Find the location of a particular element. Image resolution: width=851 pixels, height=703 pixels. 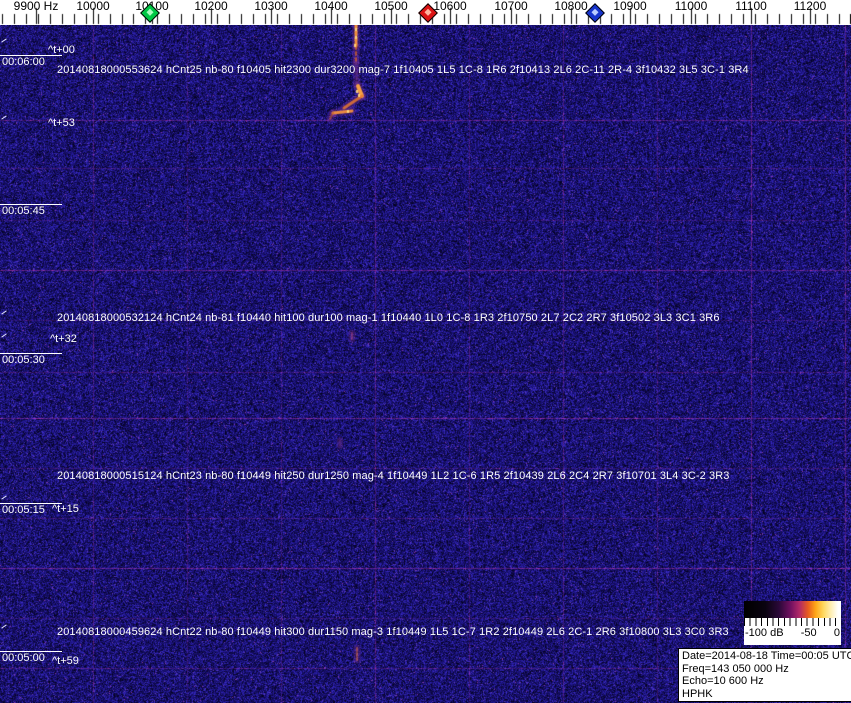

freq-label-10: 10900 is located at coordinates (630, 6).